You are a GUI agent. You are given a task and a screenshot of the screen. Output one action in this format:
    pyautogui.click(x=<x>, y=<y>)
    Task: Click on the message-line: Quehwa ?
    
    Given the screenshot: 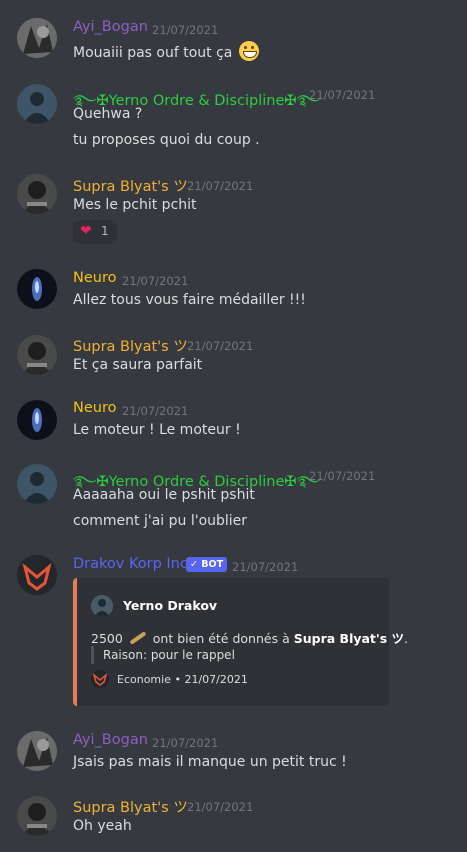 What is the action you would take?
    pyautogui.click(x=108, y=114)
    